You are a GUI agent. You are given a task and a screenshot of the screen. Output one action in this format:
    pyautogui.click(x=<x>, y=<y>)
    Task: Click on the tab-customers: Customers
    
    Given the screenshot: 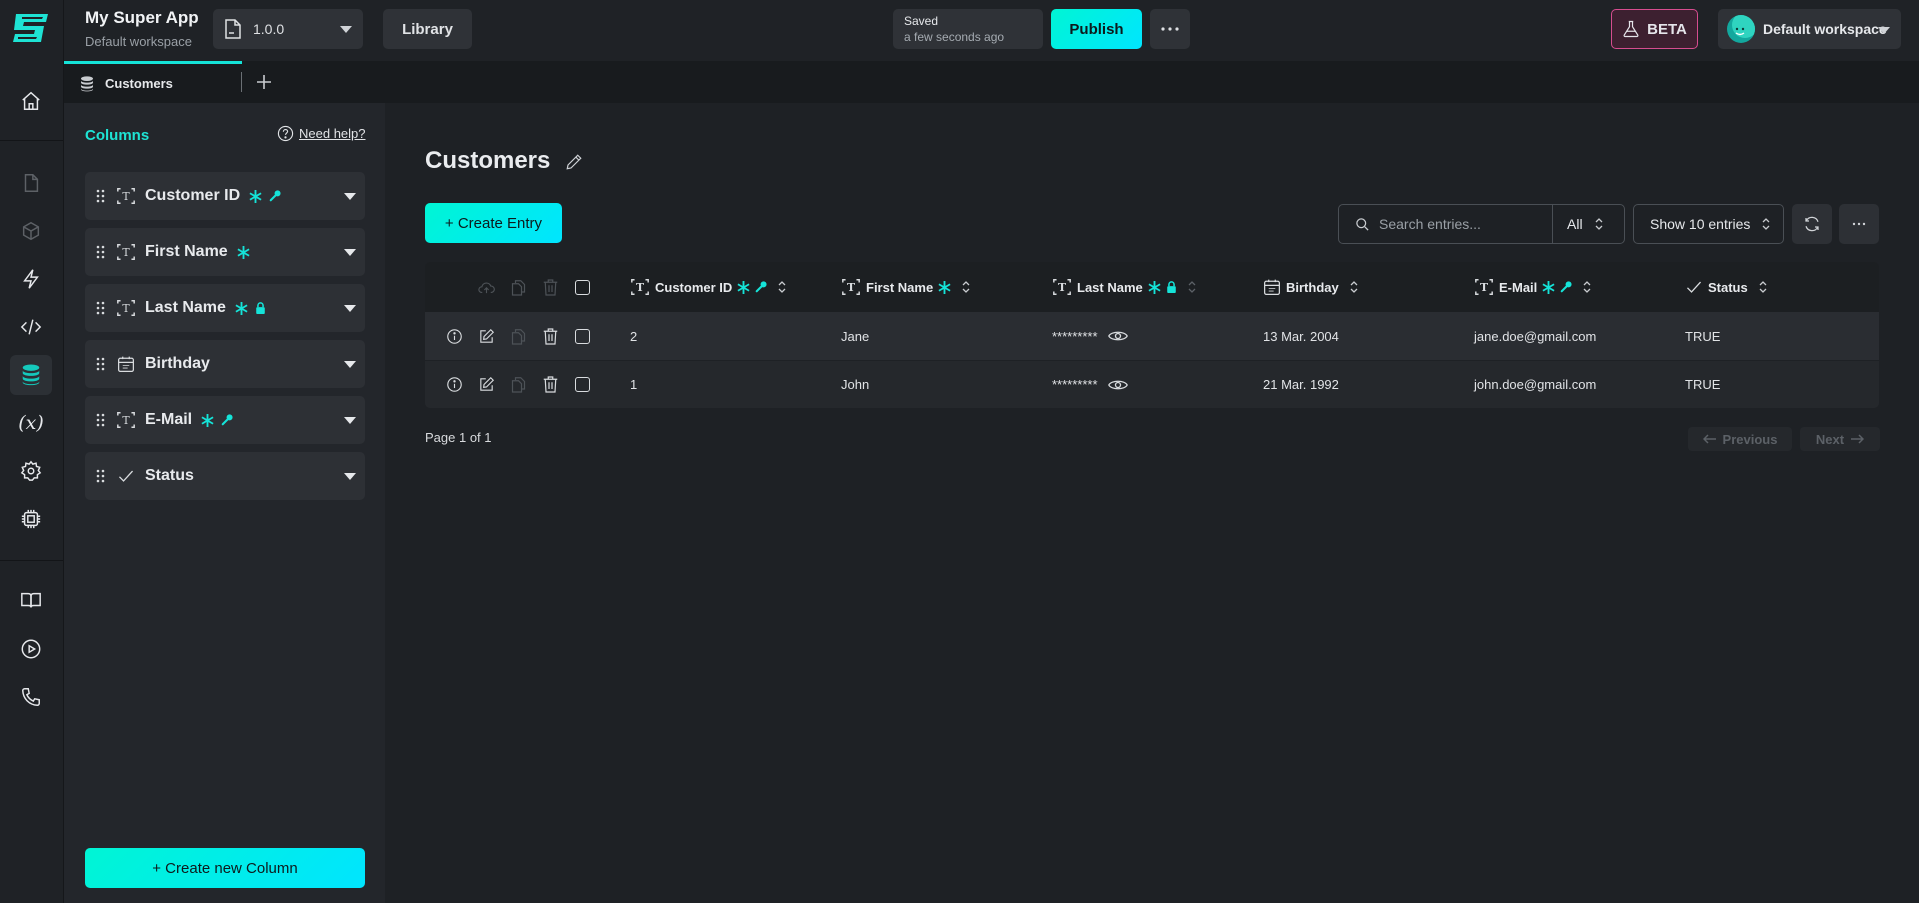 What is the action you would take?
    pyautogui.click(x=153, y=82)
    